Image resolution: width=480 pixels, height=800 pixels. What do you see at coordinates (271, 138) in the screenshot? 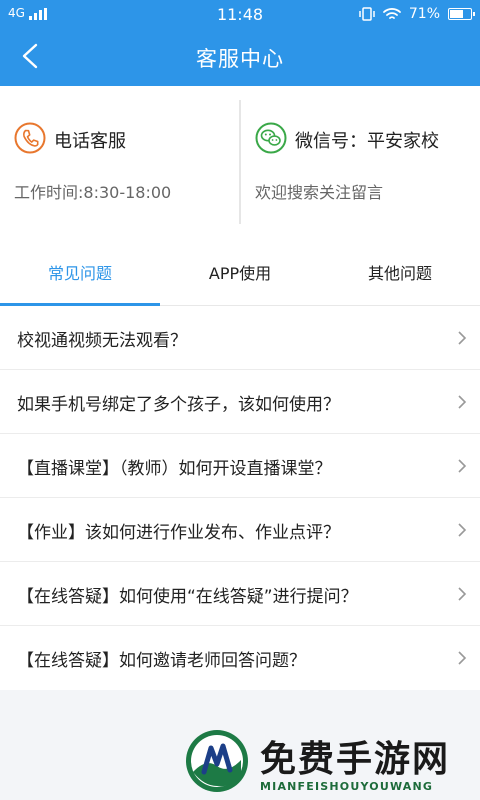
I see `wechat-icon` at bounding box center [271, 138].